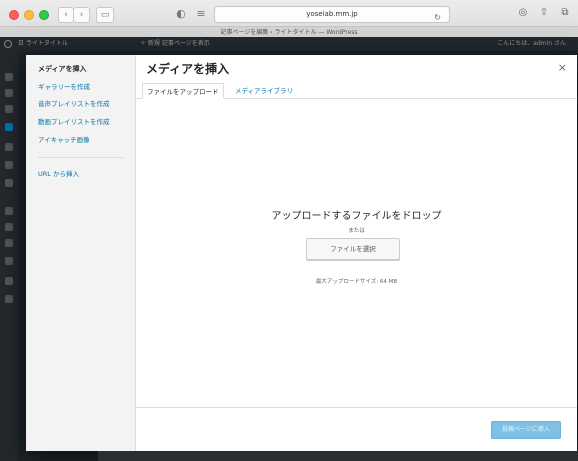 The width and height of the screenshot is (578, 461). Describe the element at coordinates (338, 456) in the screenshot. I see `page-bottom-strip` at that location.